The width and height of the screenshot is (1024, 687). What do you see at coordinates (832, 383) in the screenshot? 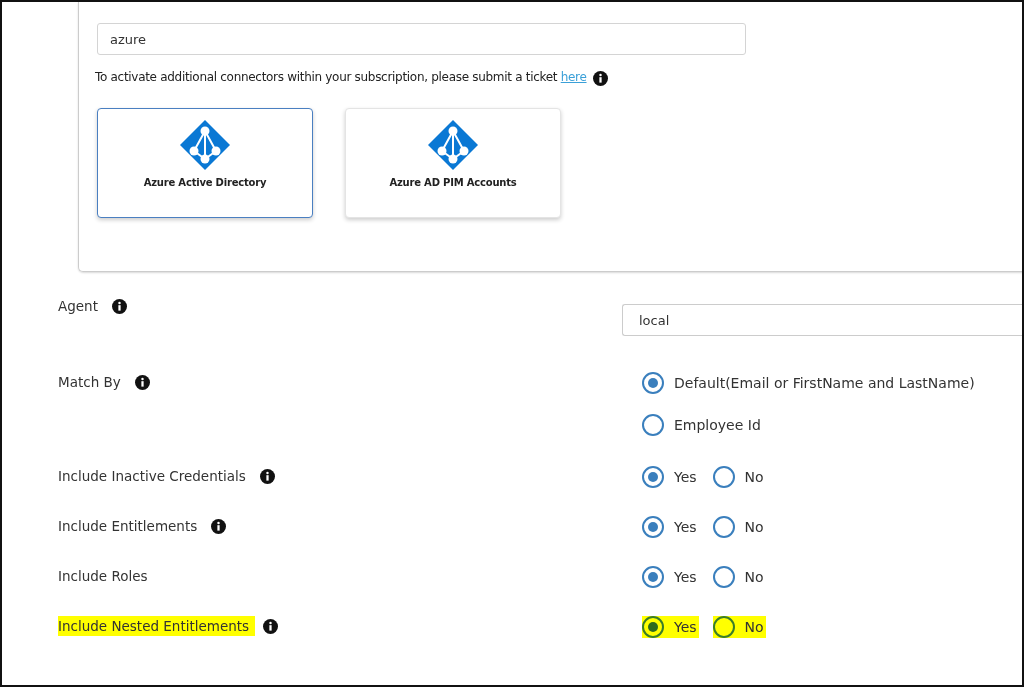
I see `radio-option: Default(Email or FirstName and LastName)` at bounding box center [832, 383].